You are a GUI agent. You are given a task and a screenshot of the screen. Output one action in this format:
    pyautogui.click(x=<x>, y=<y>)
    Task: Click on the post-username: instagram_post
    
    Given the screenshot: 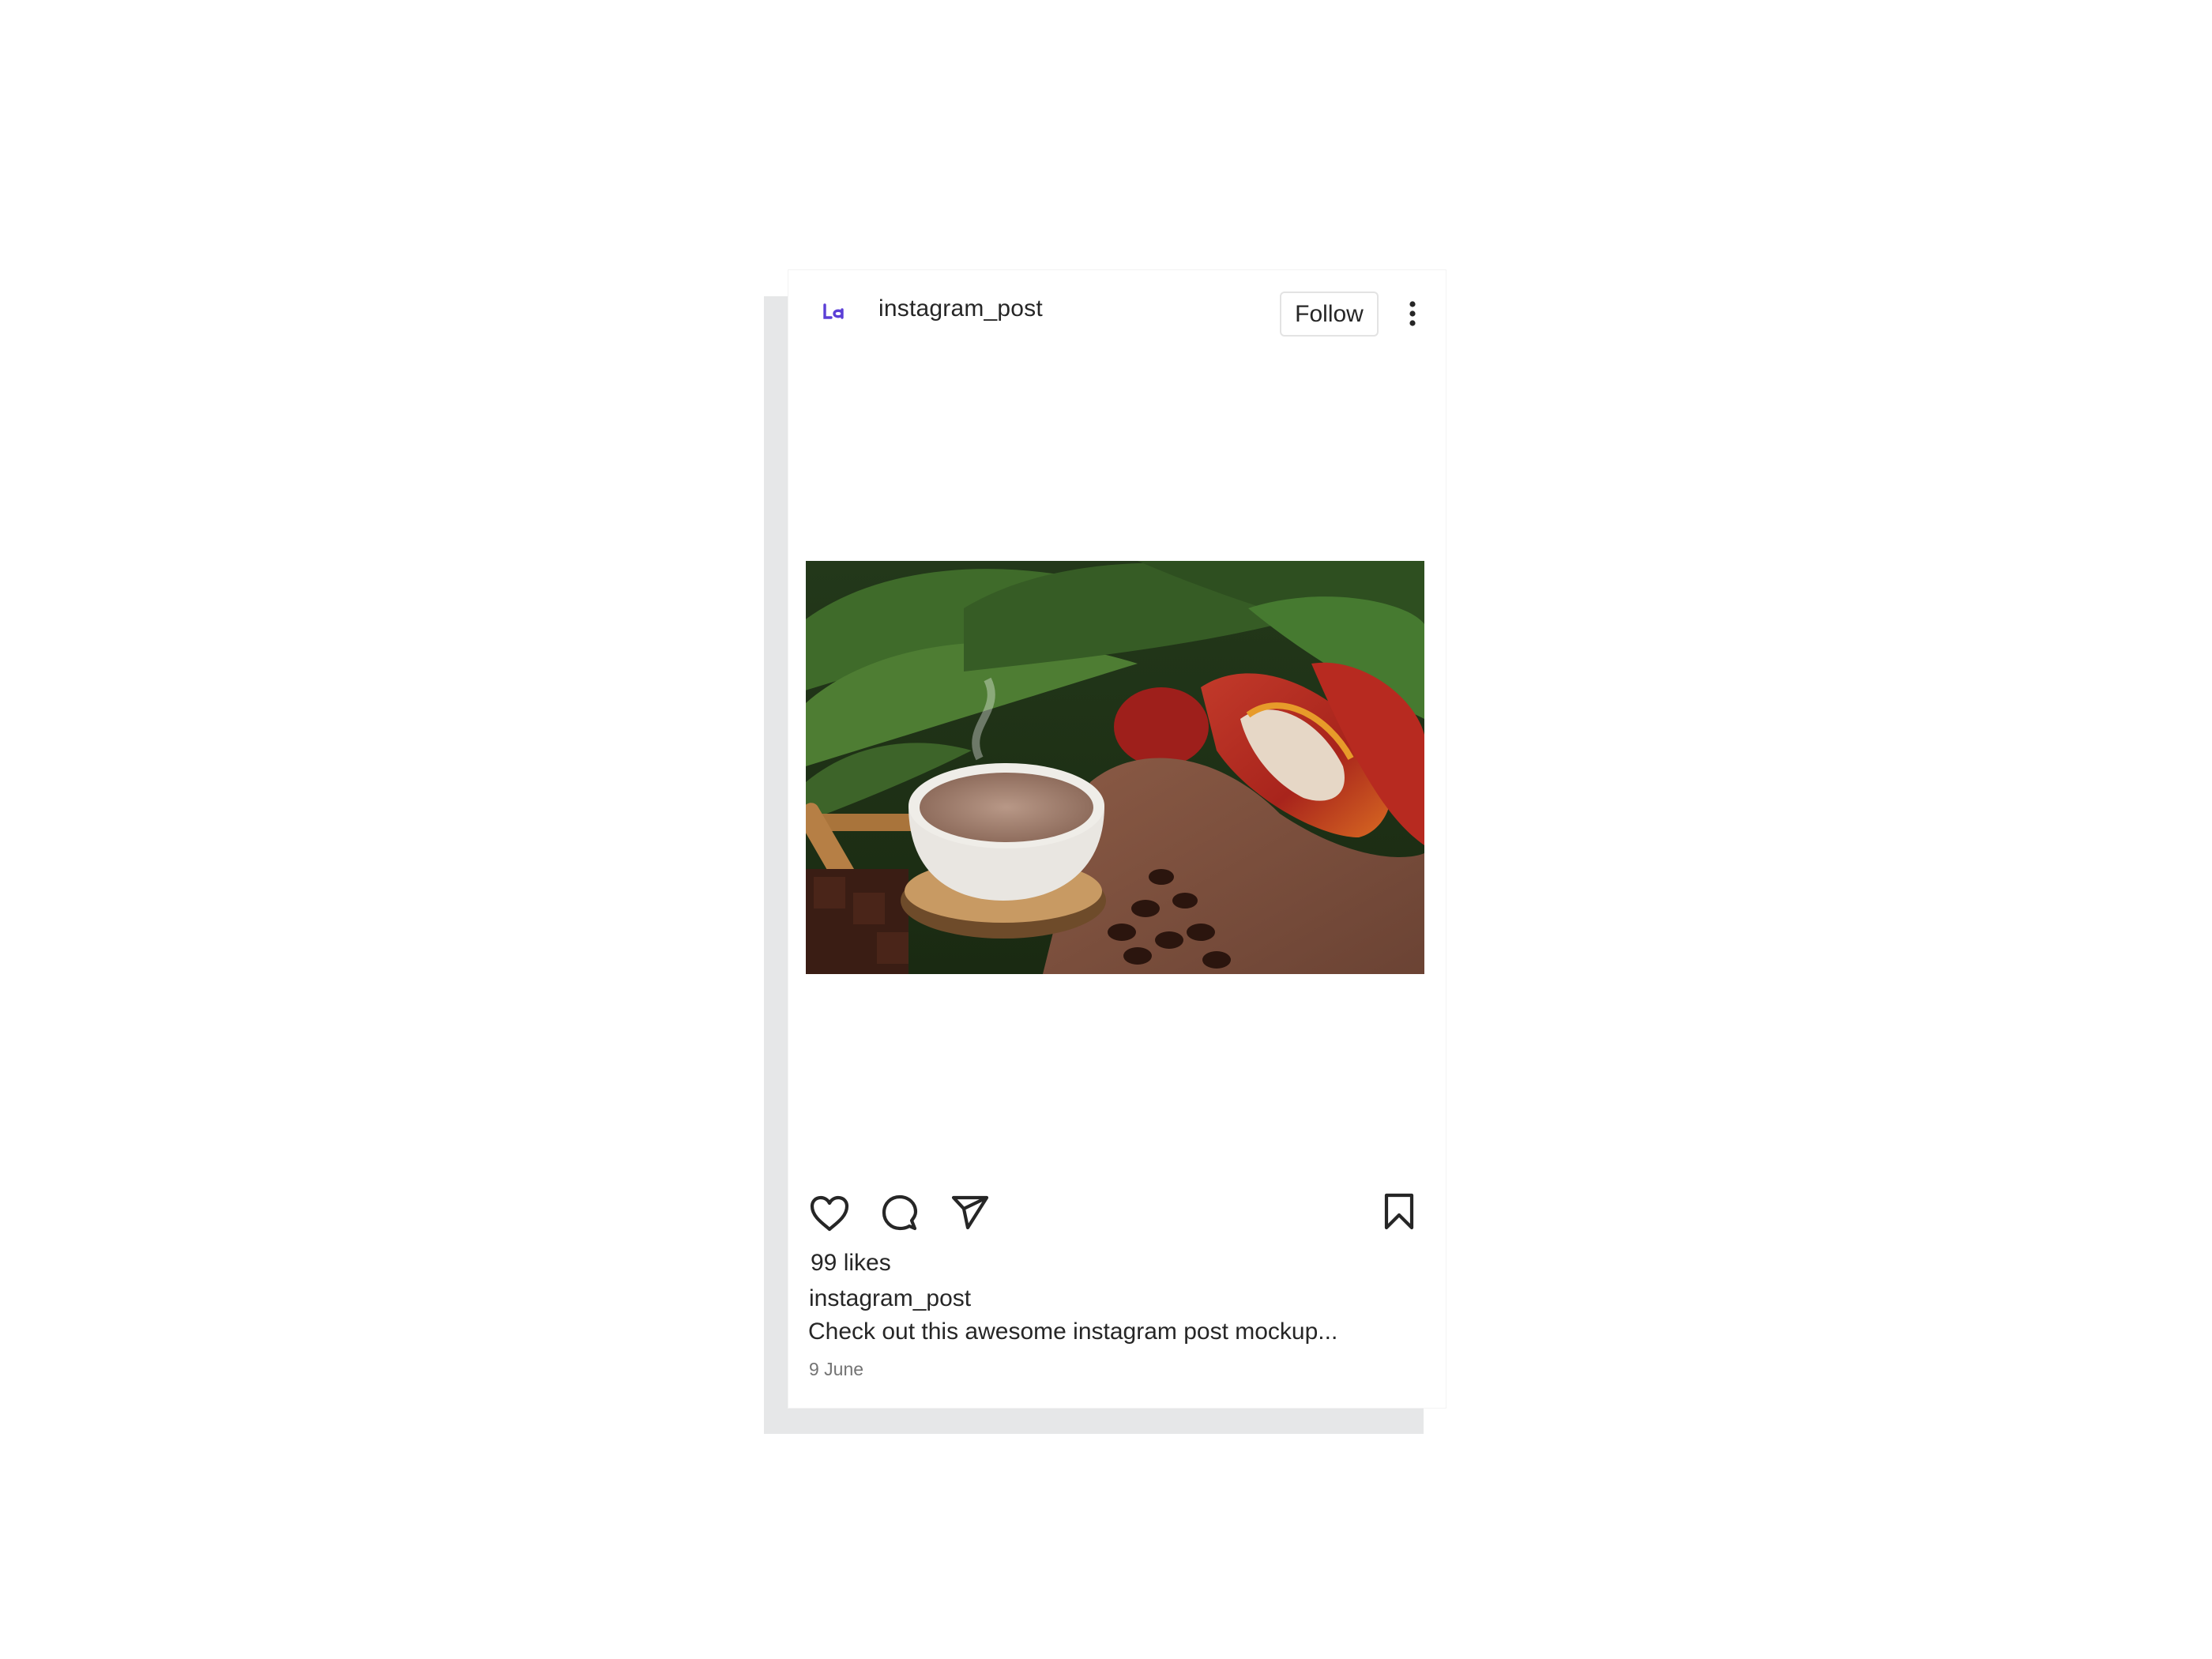 What is the action you would take?
    pyautogui.click(x=961, y=309)
    